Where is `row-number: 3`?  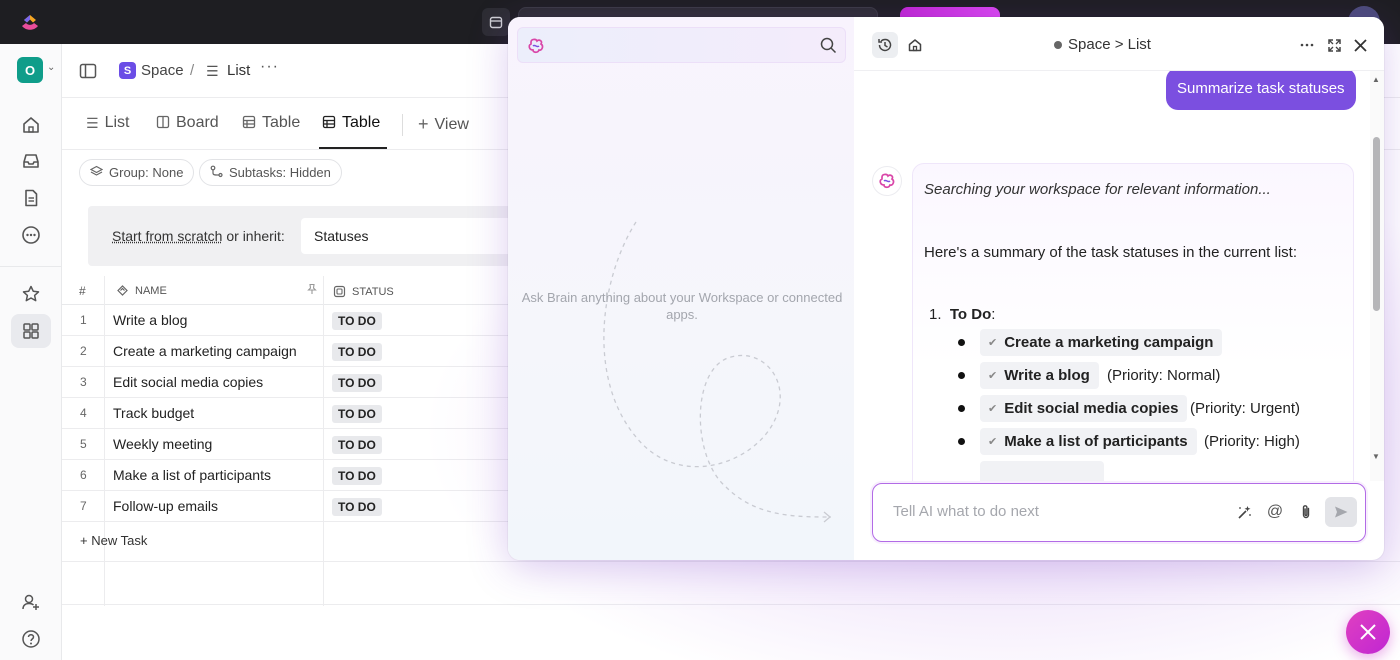 row-number: 3 is located at coordinates (83, 382).